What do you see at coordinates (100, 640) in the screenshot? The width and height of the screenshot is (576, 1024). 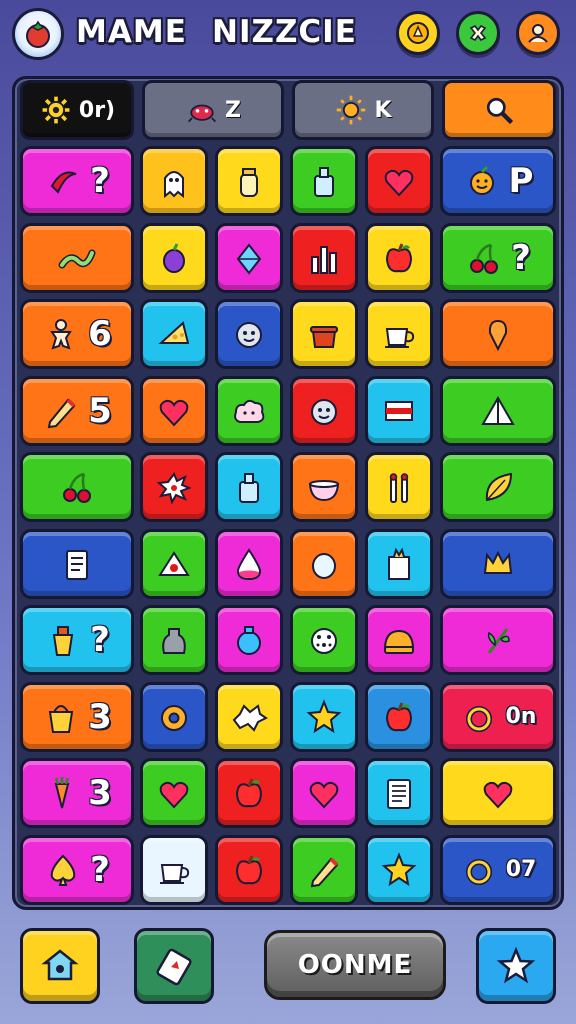 I see `tile-label: ?` at bounding box center [100, 640].